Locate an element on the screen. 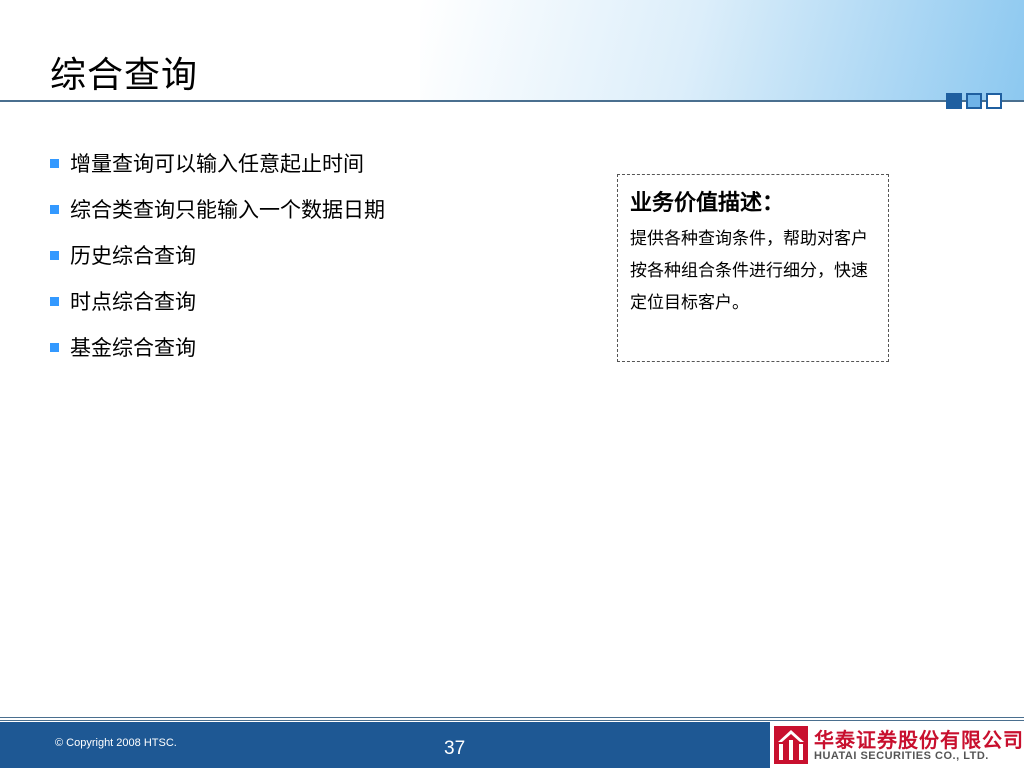 The image size is (1024, 768). bullet-text: 综合类查询只能输入一个数据日期 is located at coordinates (227, 210).